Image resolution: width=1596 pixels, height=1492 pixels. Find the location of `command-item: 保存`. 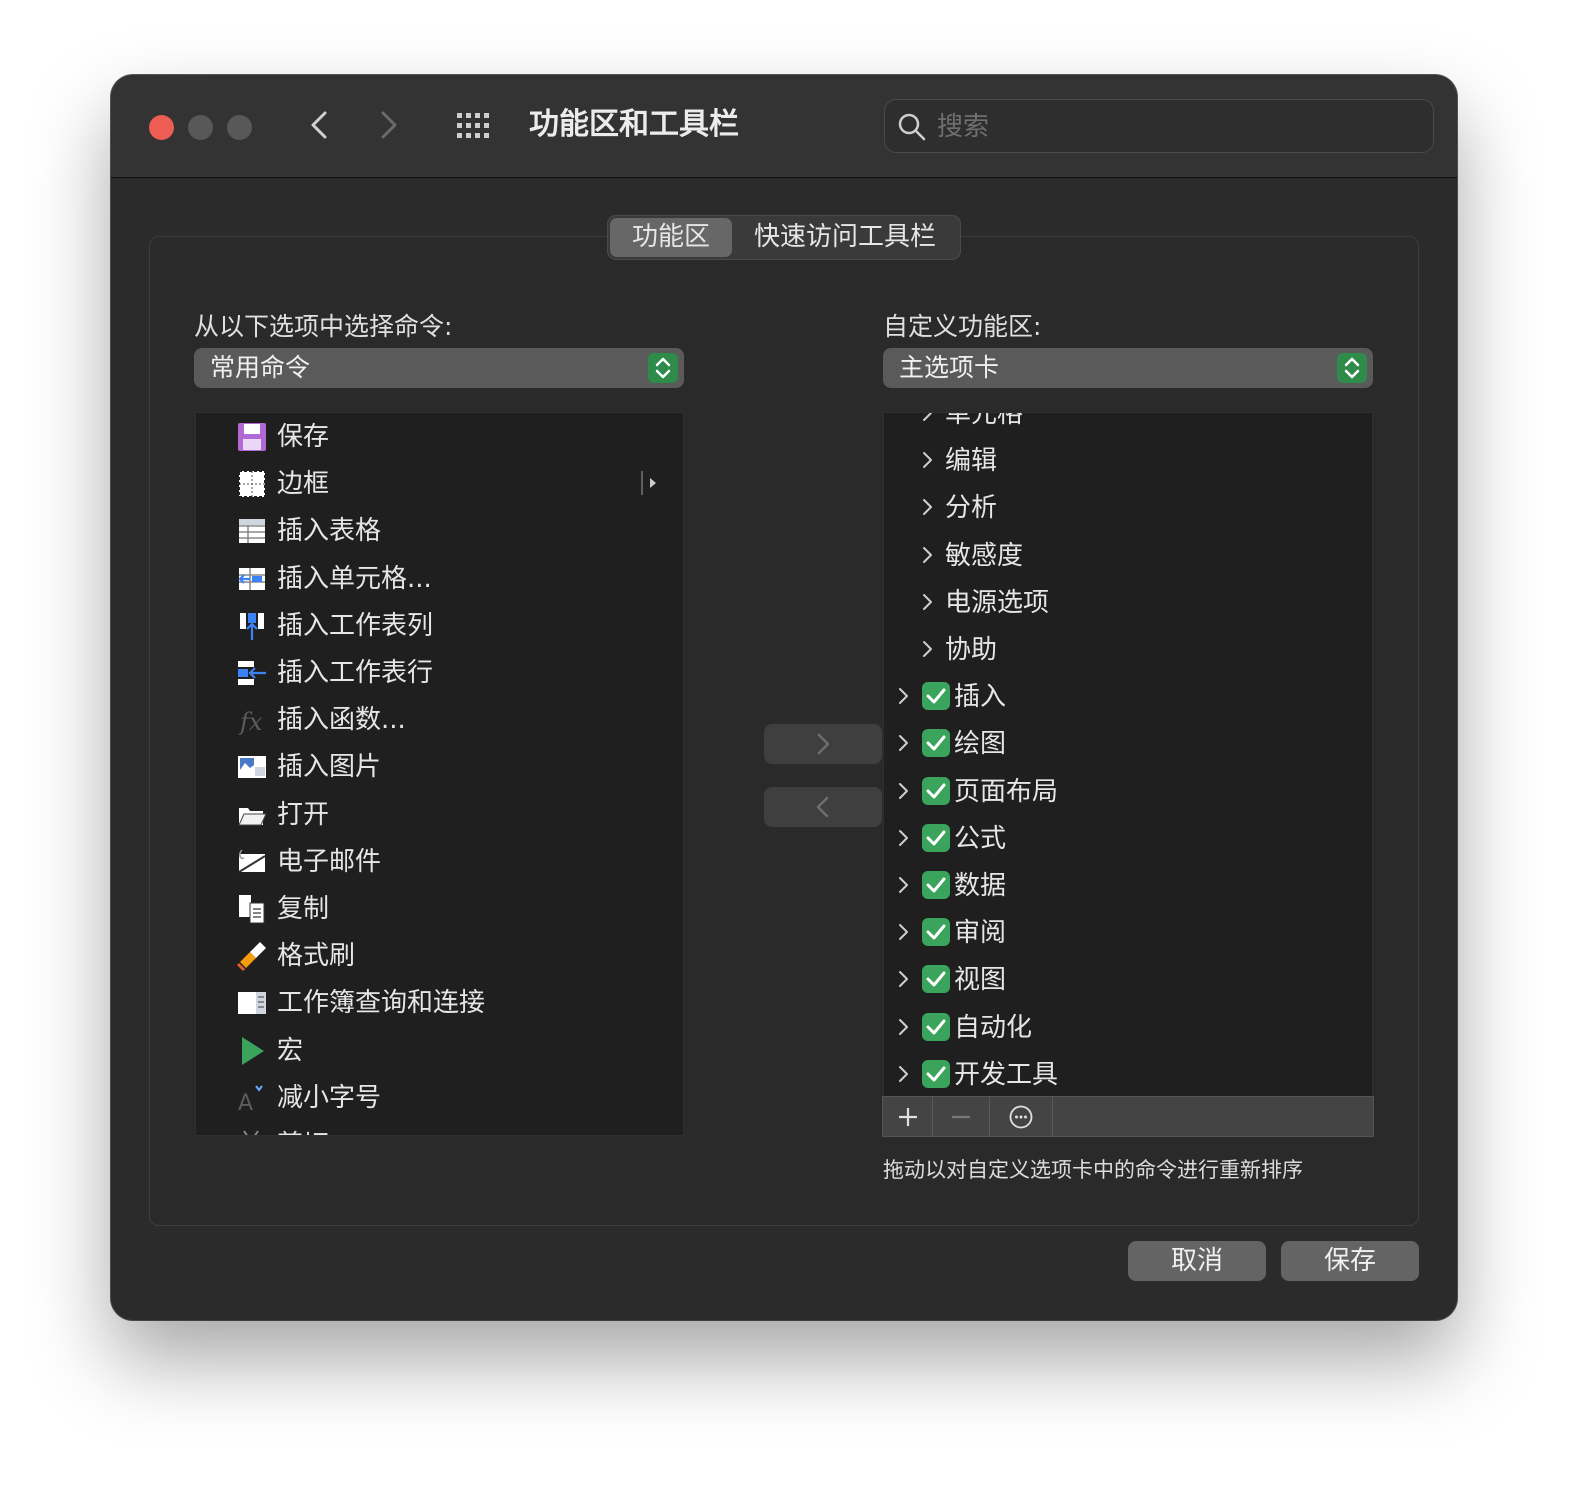

command-item: 保存 is located at coordinates (439, 436).